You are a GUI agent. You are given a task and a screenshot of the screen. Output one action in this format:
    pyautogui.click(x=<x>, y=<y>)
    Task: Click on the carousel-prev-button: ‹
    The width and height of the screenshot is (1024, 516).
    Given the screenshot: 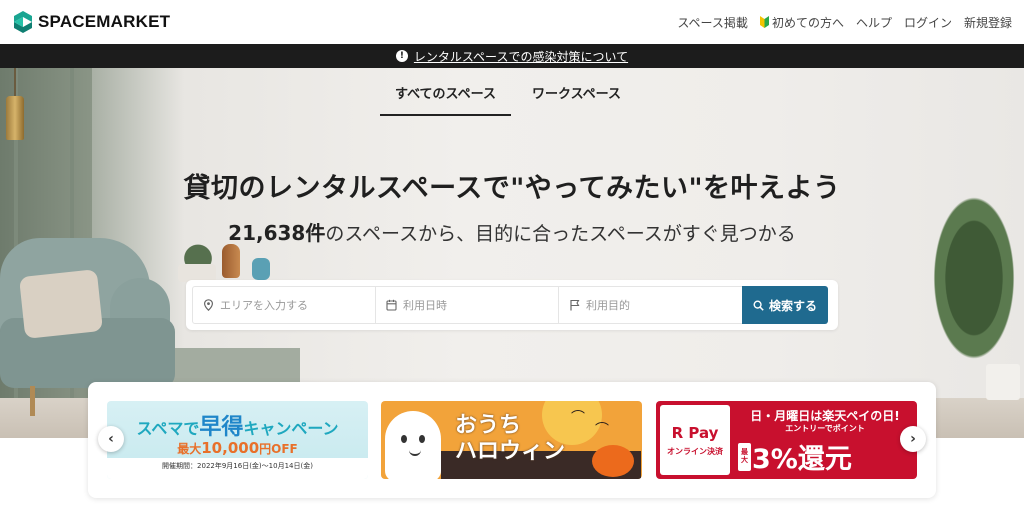 What is the action you would take?
    pyautogui.click(x=111, y=439)
    